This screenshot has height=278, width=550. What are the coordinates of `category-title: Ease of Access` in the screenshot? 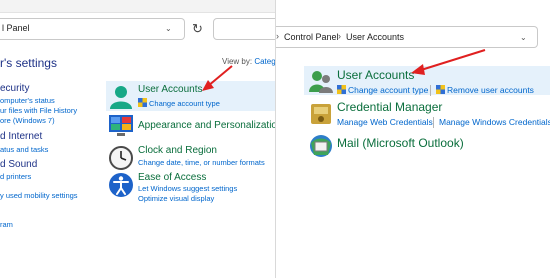 It's located at (172, 177).